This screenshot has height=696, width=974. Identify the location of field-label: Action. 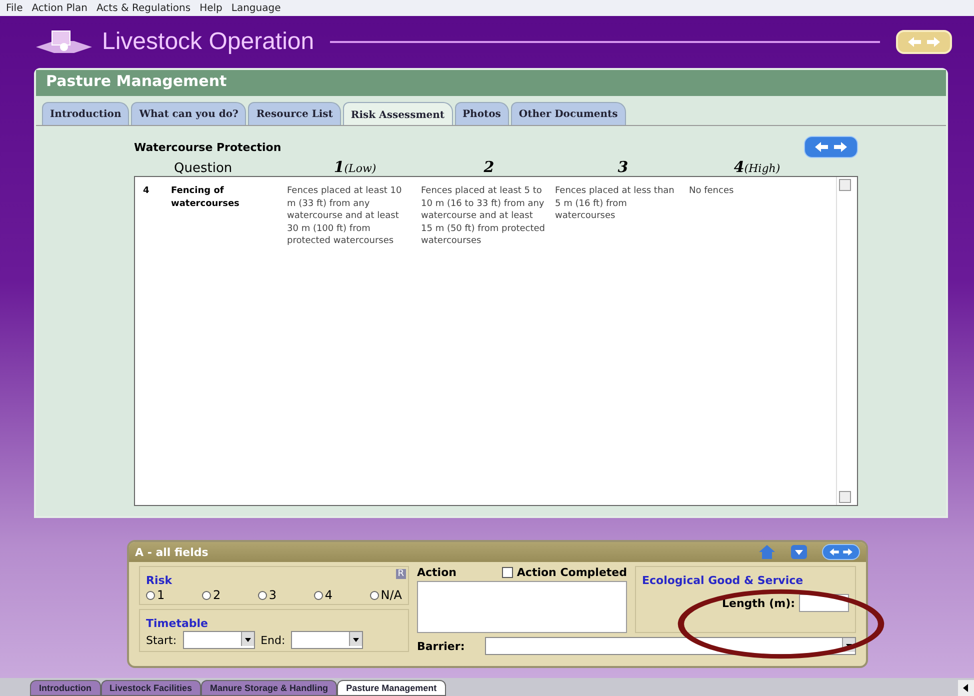
(436, 572).